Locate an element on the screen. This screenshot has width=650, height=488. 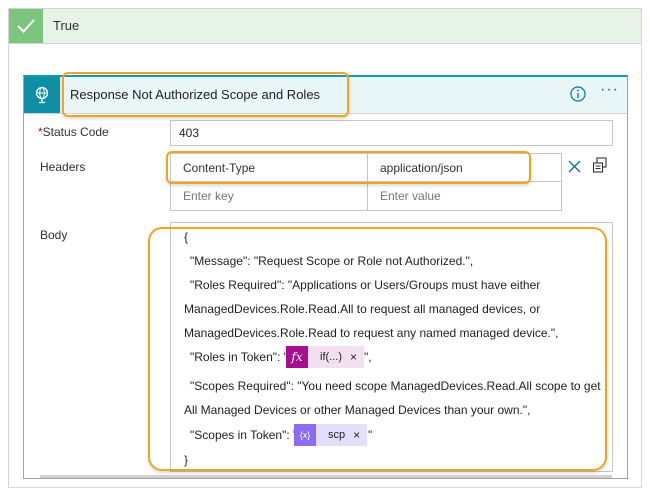
switch-text-mode-icon is located at coordinates (600, 167).